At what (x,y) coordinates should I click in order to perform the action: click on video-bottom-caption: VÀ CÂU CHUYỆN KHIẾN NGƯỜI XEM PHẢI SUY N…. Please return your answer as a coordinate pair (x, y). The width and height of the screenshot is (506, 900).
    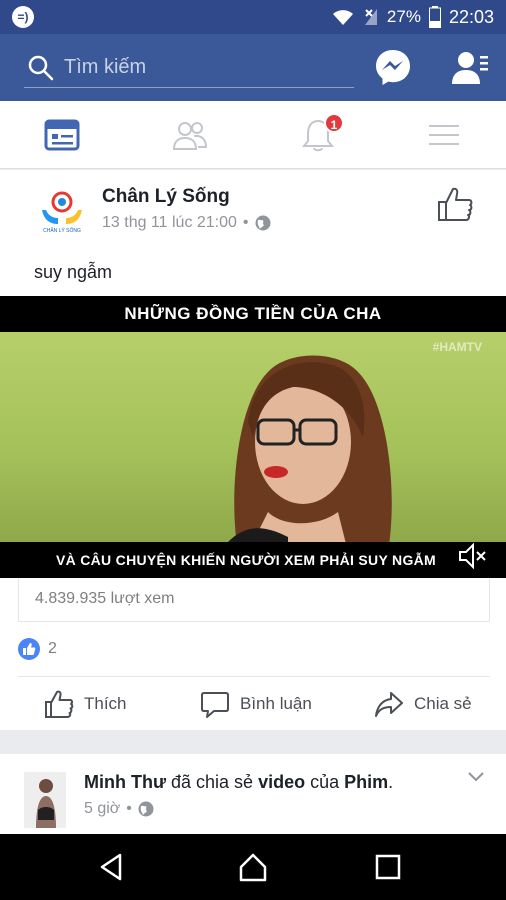
    Looking at the image, I should click on (253, 560).